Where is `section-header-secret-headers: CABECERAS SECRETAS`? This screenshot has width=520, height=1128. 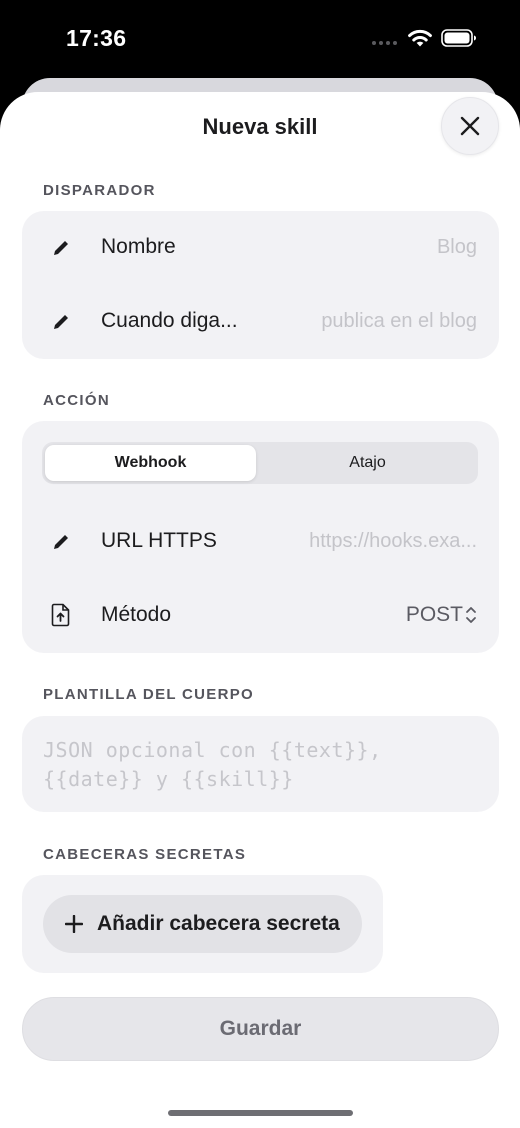 section-header-secret-headers: CABECERAS SECRETAS is located at coordinates (145, 854).